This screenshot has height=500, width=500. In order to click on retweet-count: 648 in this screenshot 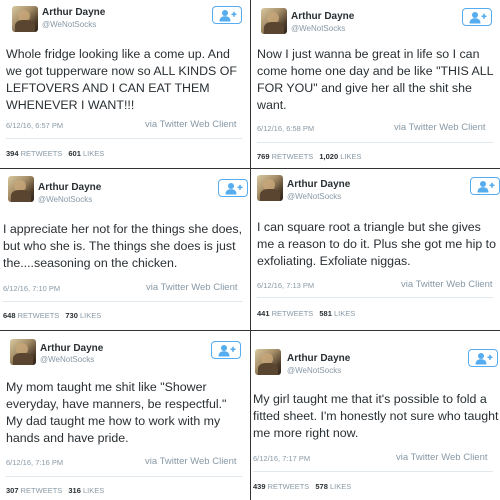, I will do `click(9, 315)`.